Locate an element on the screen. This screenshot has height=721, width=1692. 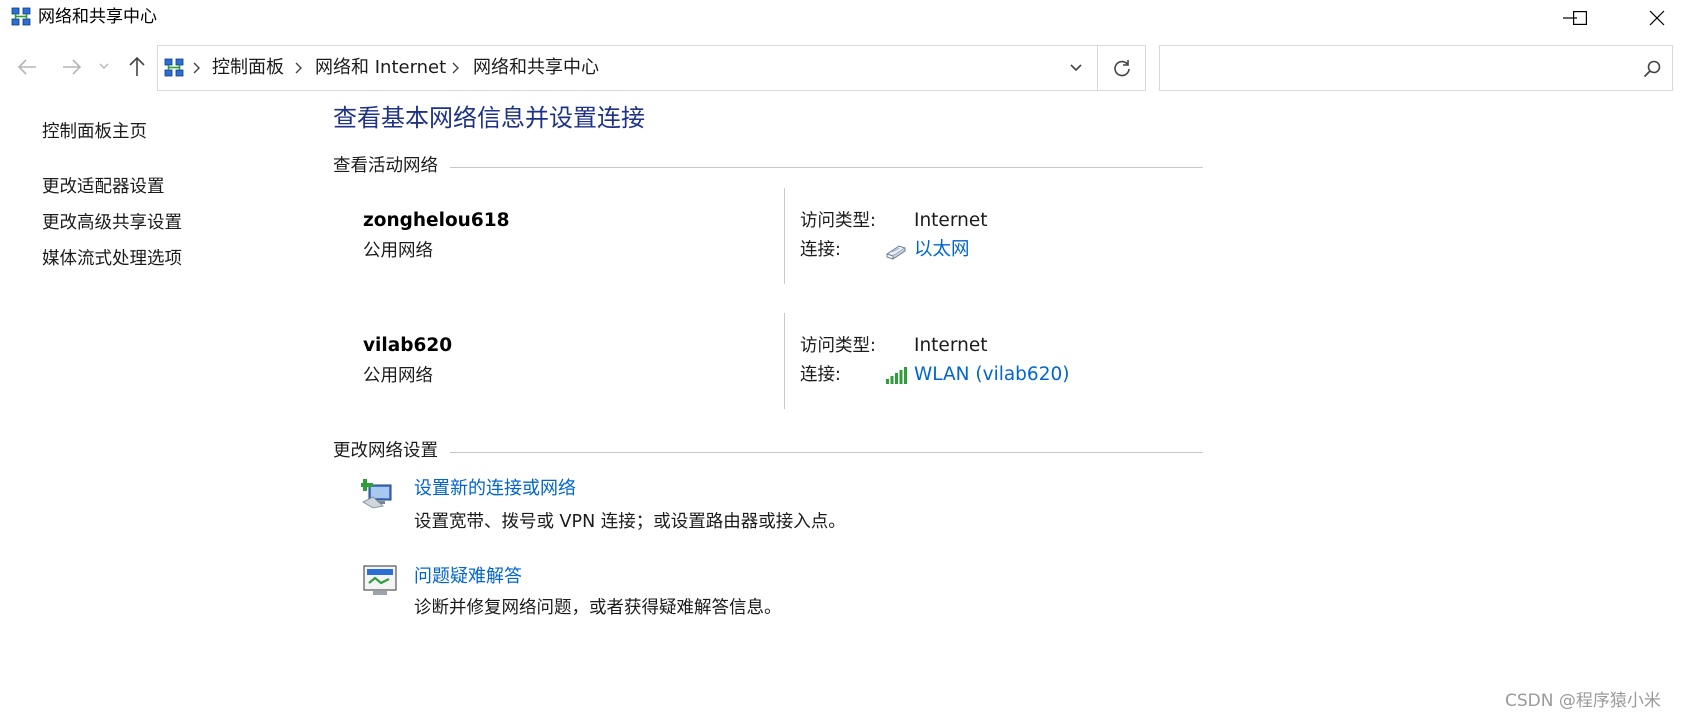
maximize-icon is located at coordinates (1580, 18).